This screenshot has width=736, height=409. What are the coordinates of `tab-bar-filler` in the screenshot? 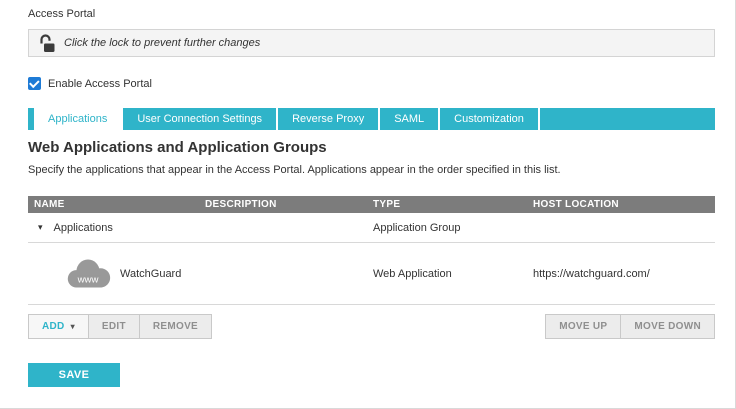 It's located at (627, 119).